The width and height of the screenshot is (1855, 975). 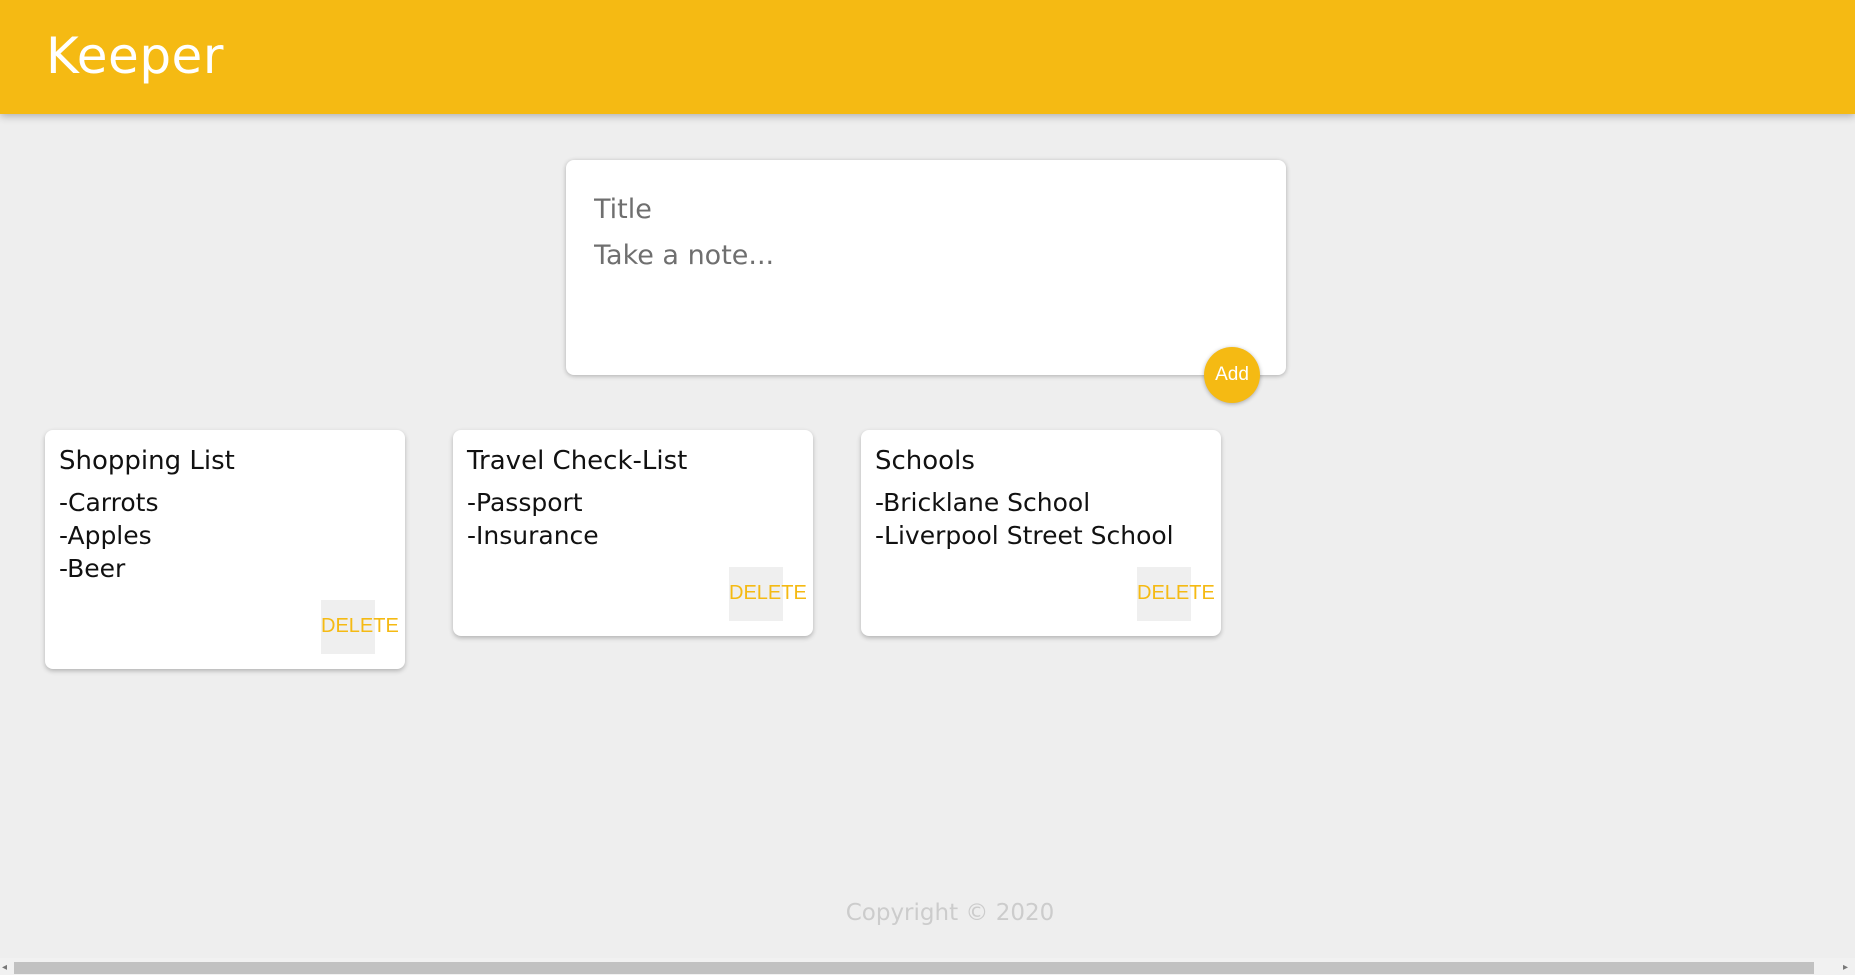 I want to click on note-title-input, so click(x=924, y=209).